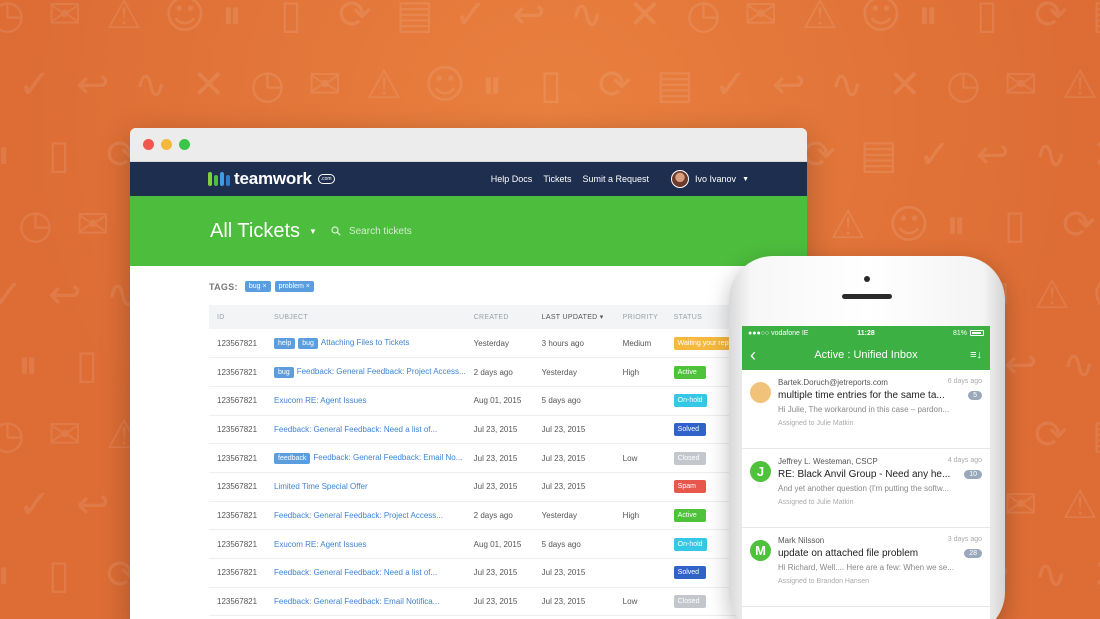 This screenshot has height=619, width=1100. Describe the element at coordinates (587, 19) in the screenshot. I see `pulse-icon: ∿` at that location.